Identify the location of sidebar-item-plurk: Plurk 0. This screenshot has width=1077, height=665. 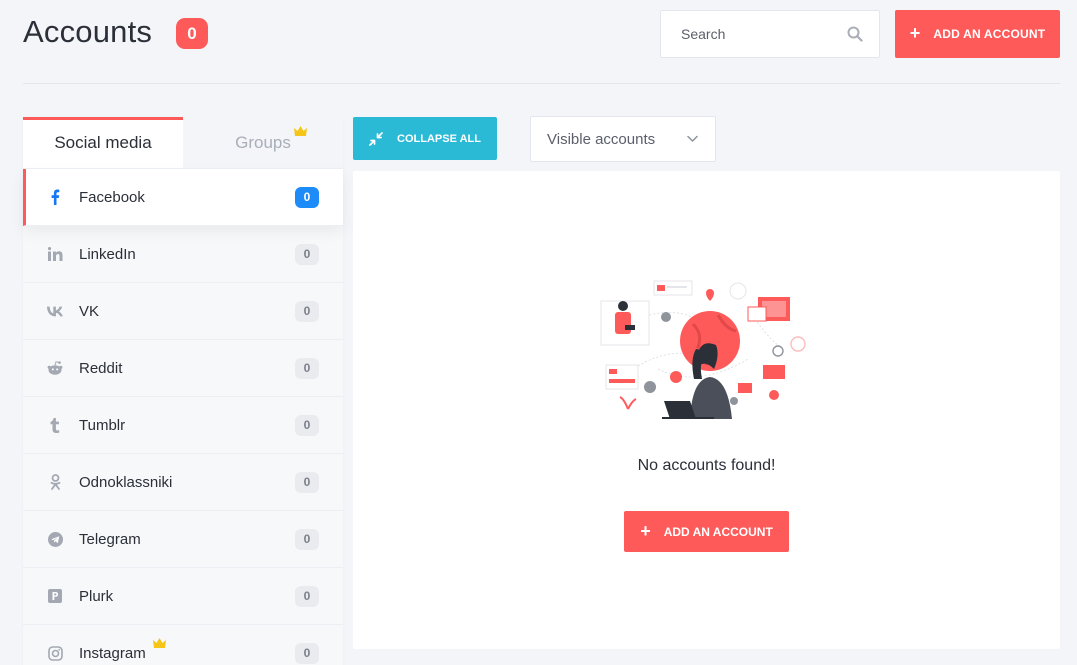
(183, 596).